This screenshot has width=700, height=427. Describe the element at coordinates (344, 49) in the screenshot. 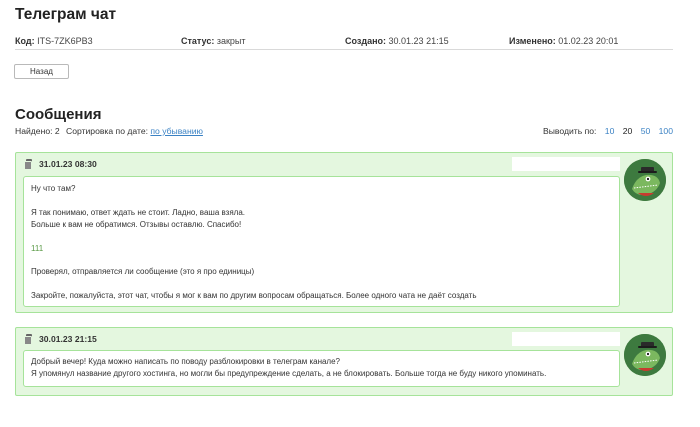

I see `meta-divider` at that location.